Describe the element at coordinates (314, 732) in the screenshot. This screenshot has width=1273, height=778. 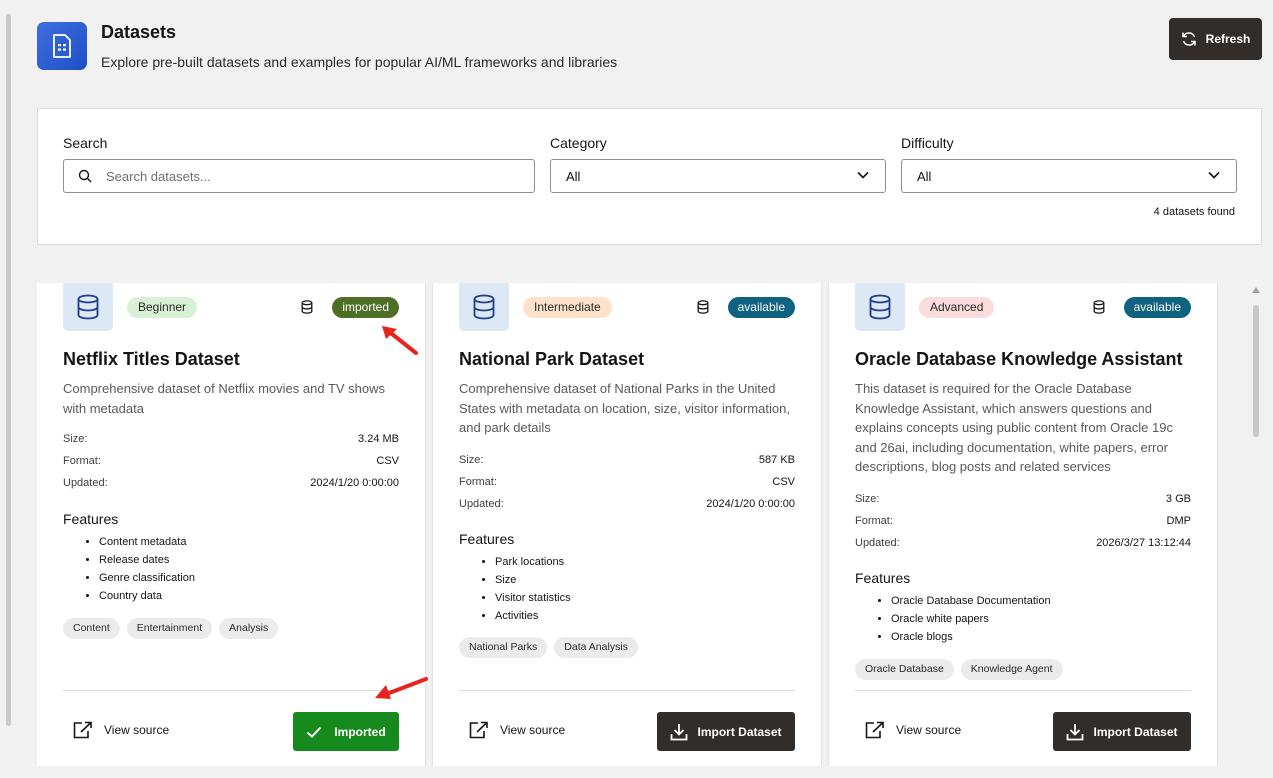
I see `checkmark-icon` at that location.